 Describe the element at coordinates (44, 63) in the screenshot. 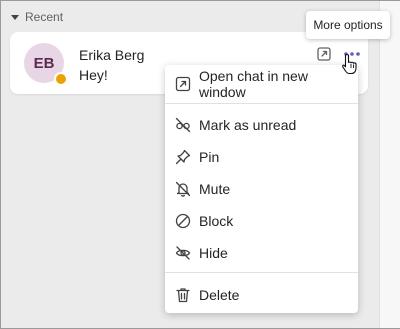

I see `avatar-initials: EB` at that location.